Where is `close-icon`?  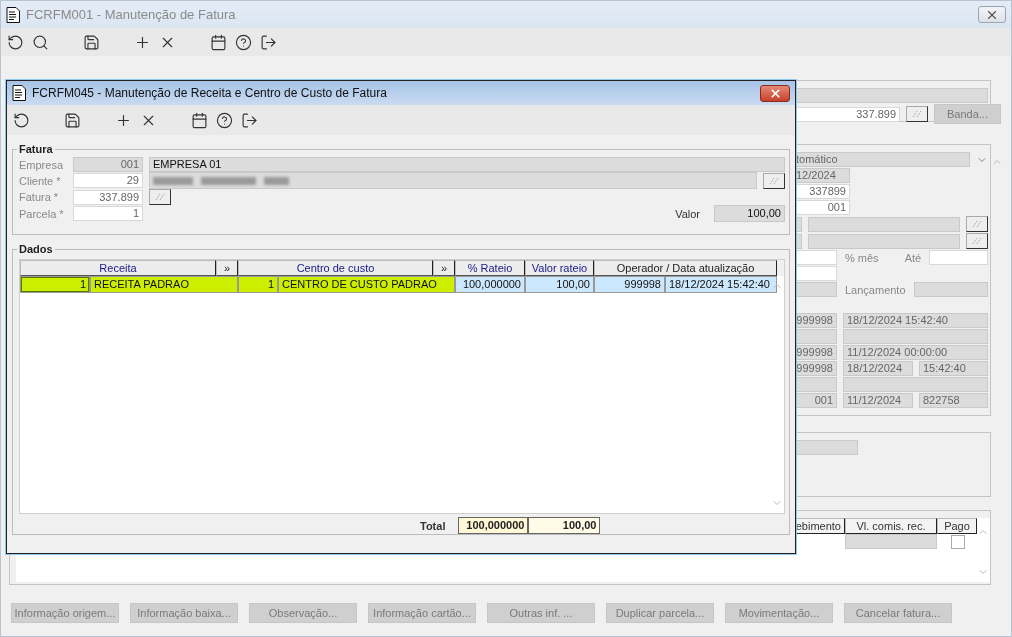 close-icon is located at coordinates (775, 93).